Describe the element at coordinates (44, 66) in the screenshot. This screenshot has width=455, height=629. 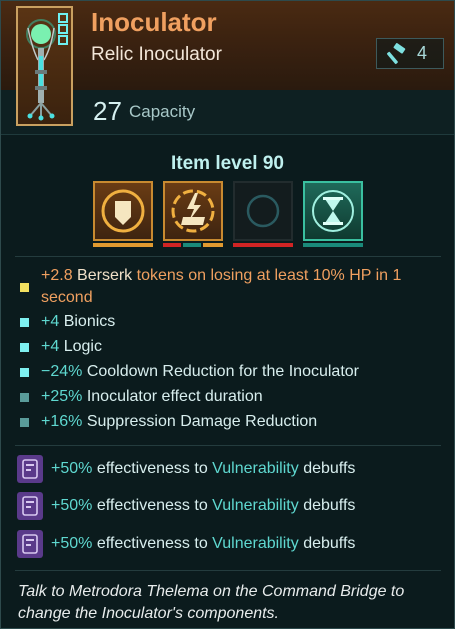
I see `inoculator-item-icon` at that location.